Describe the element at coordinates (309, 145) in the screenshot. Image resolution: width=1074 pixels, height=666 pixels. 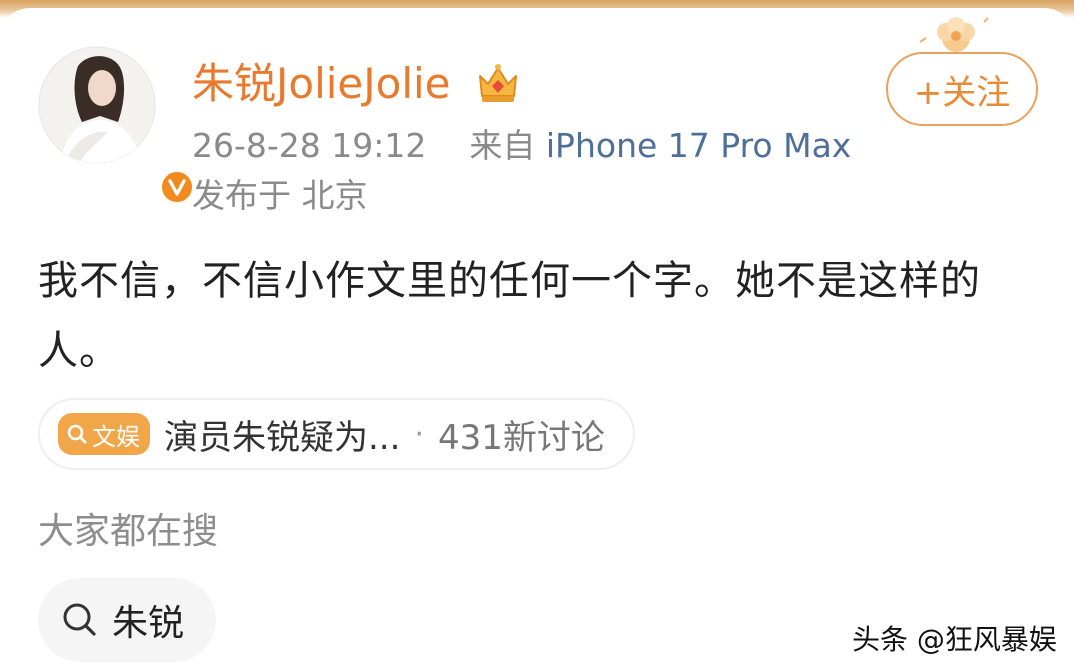
I see `post-timestamp: 26-8-28 19:12` at that location.